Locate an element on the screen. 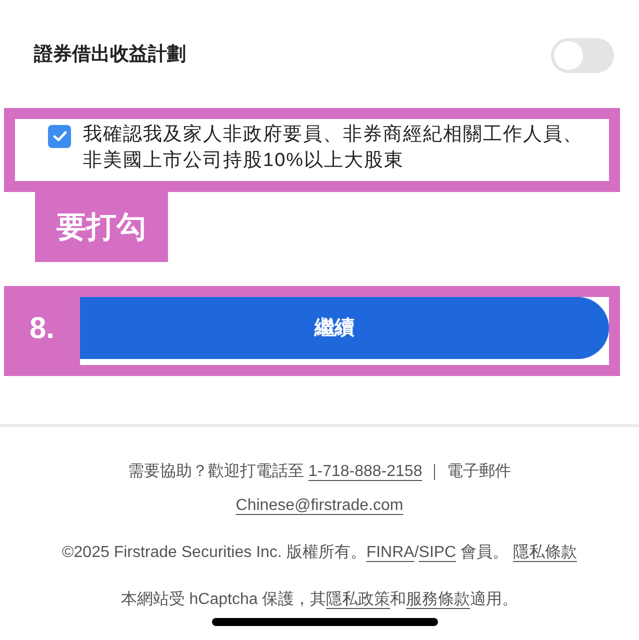 This screenshot has height=640, width=639. continue-button: 繼續 is located at coordinates (344, 328).